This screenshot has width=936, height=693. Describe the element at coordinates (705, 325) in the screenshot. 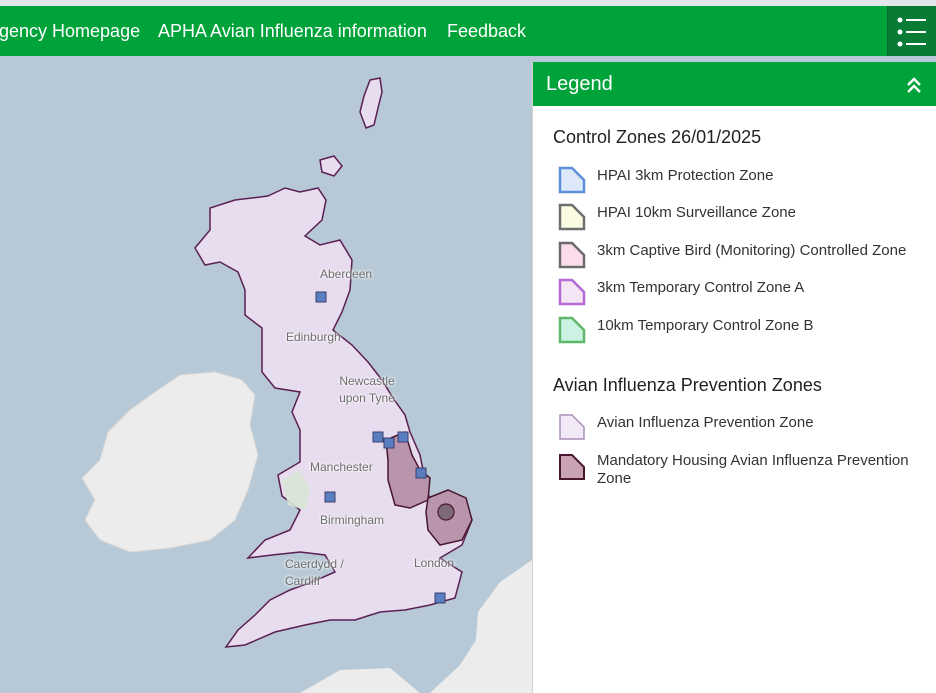

I see `legend-label: 10km Temporary Control Zone B` at that location.